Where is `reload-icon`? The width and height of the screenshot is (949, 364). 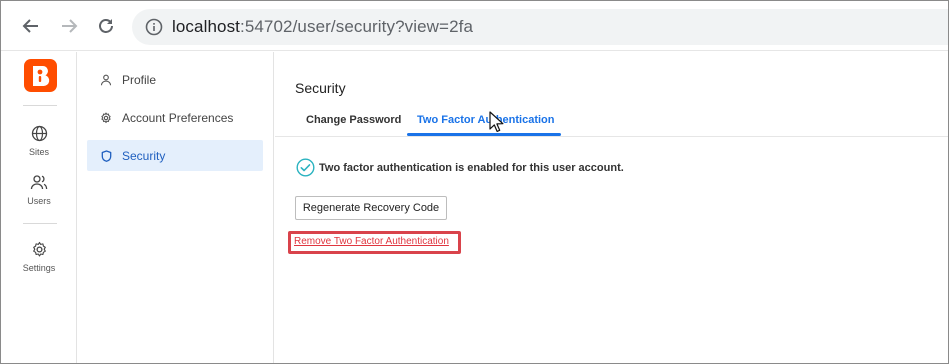 reload-icon is located at coordinates (106, 26).